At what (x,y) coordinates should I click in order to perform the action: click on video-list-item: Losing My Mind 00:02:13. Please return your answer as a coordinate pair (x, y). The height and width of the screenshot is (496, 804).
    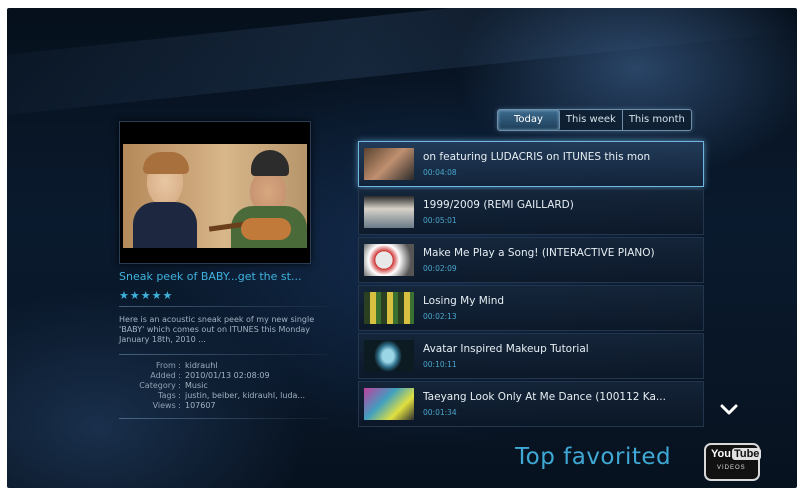
    Looking at the image, I should click on (531, 308).